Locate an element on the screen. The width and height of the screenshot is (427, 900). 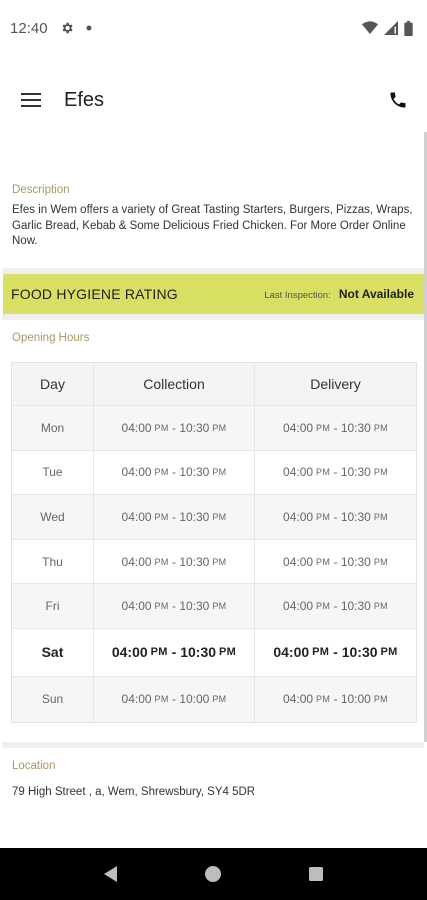
collection-hours-cell: 04:00 PM - 10:00 PM is located at coordinates (174, 699).